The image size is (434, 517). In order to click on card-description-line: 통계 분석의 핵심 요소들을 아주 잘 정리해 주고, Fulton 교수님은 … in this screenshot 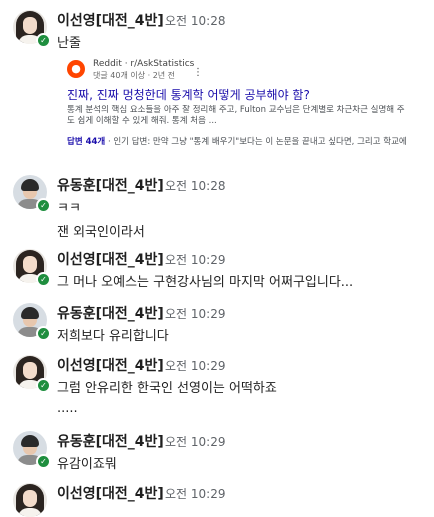, I will do `click(236, 110)`.